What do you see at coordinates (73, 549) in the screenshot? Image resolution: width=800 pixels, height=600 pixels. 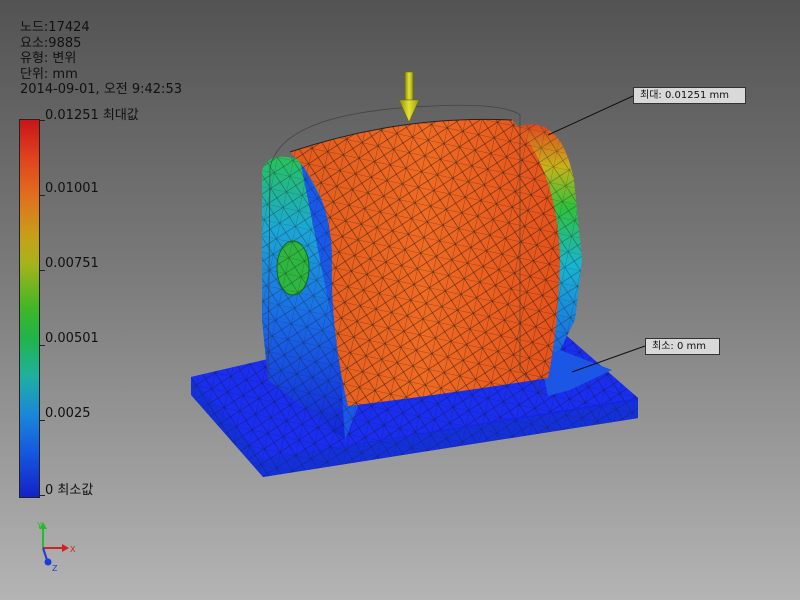 I see `x-axis-label: X` at bounding box center [73, 549].